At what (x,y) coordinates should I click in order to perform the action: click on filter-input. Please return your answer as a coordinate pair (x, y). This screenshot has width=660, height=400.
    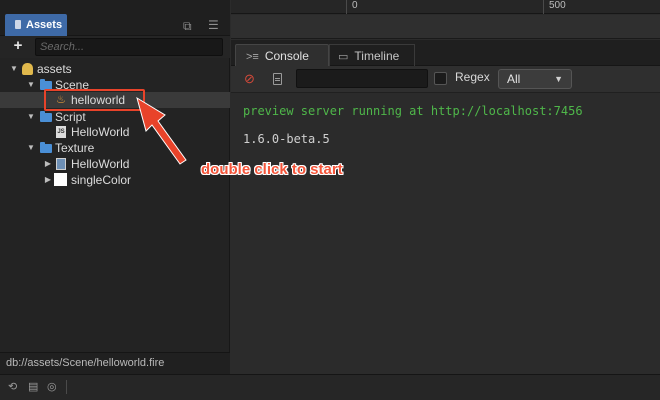
    Looking at the image, I should click on (362, 78).